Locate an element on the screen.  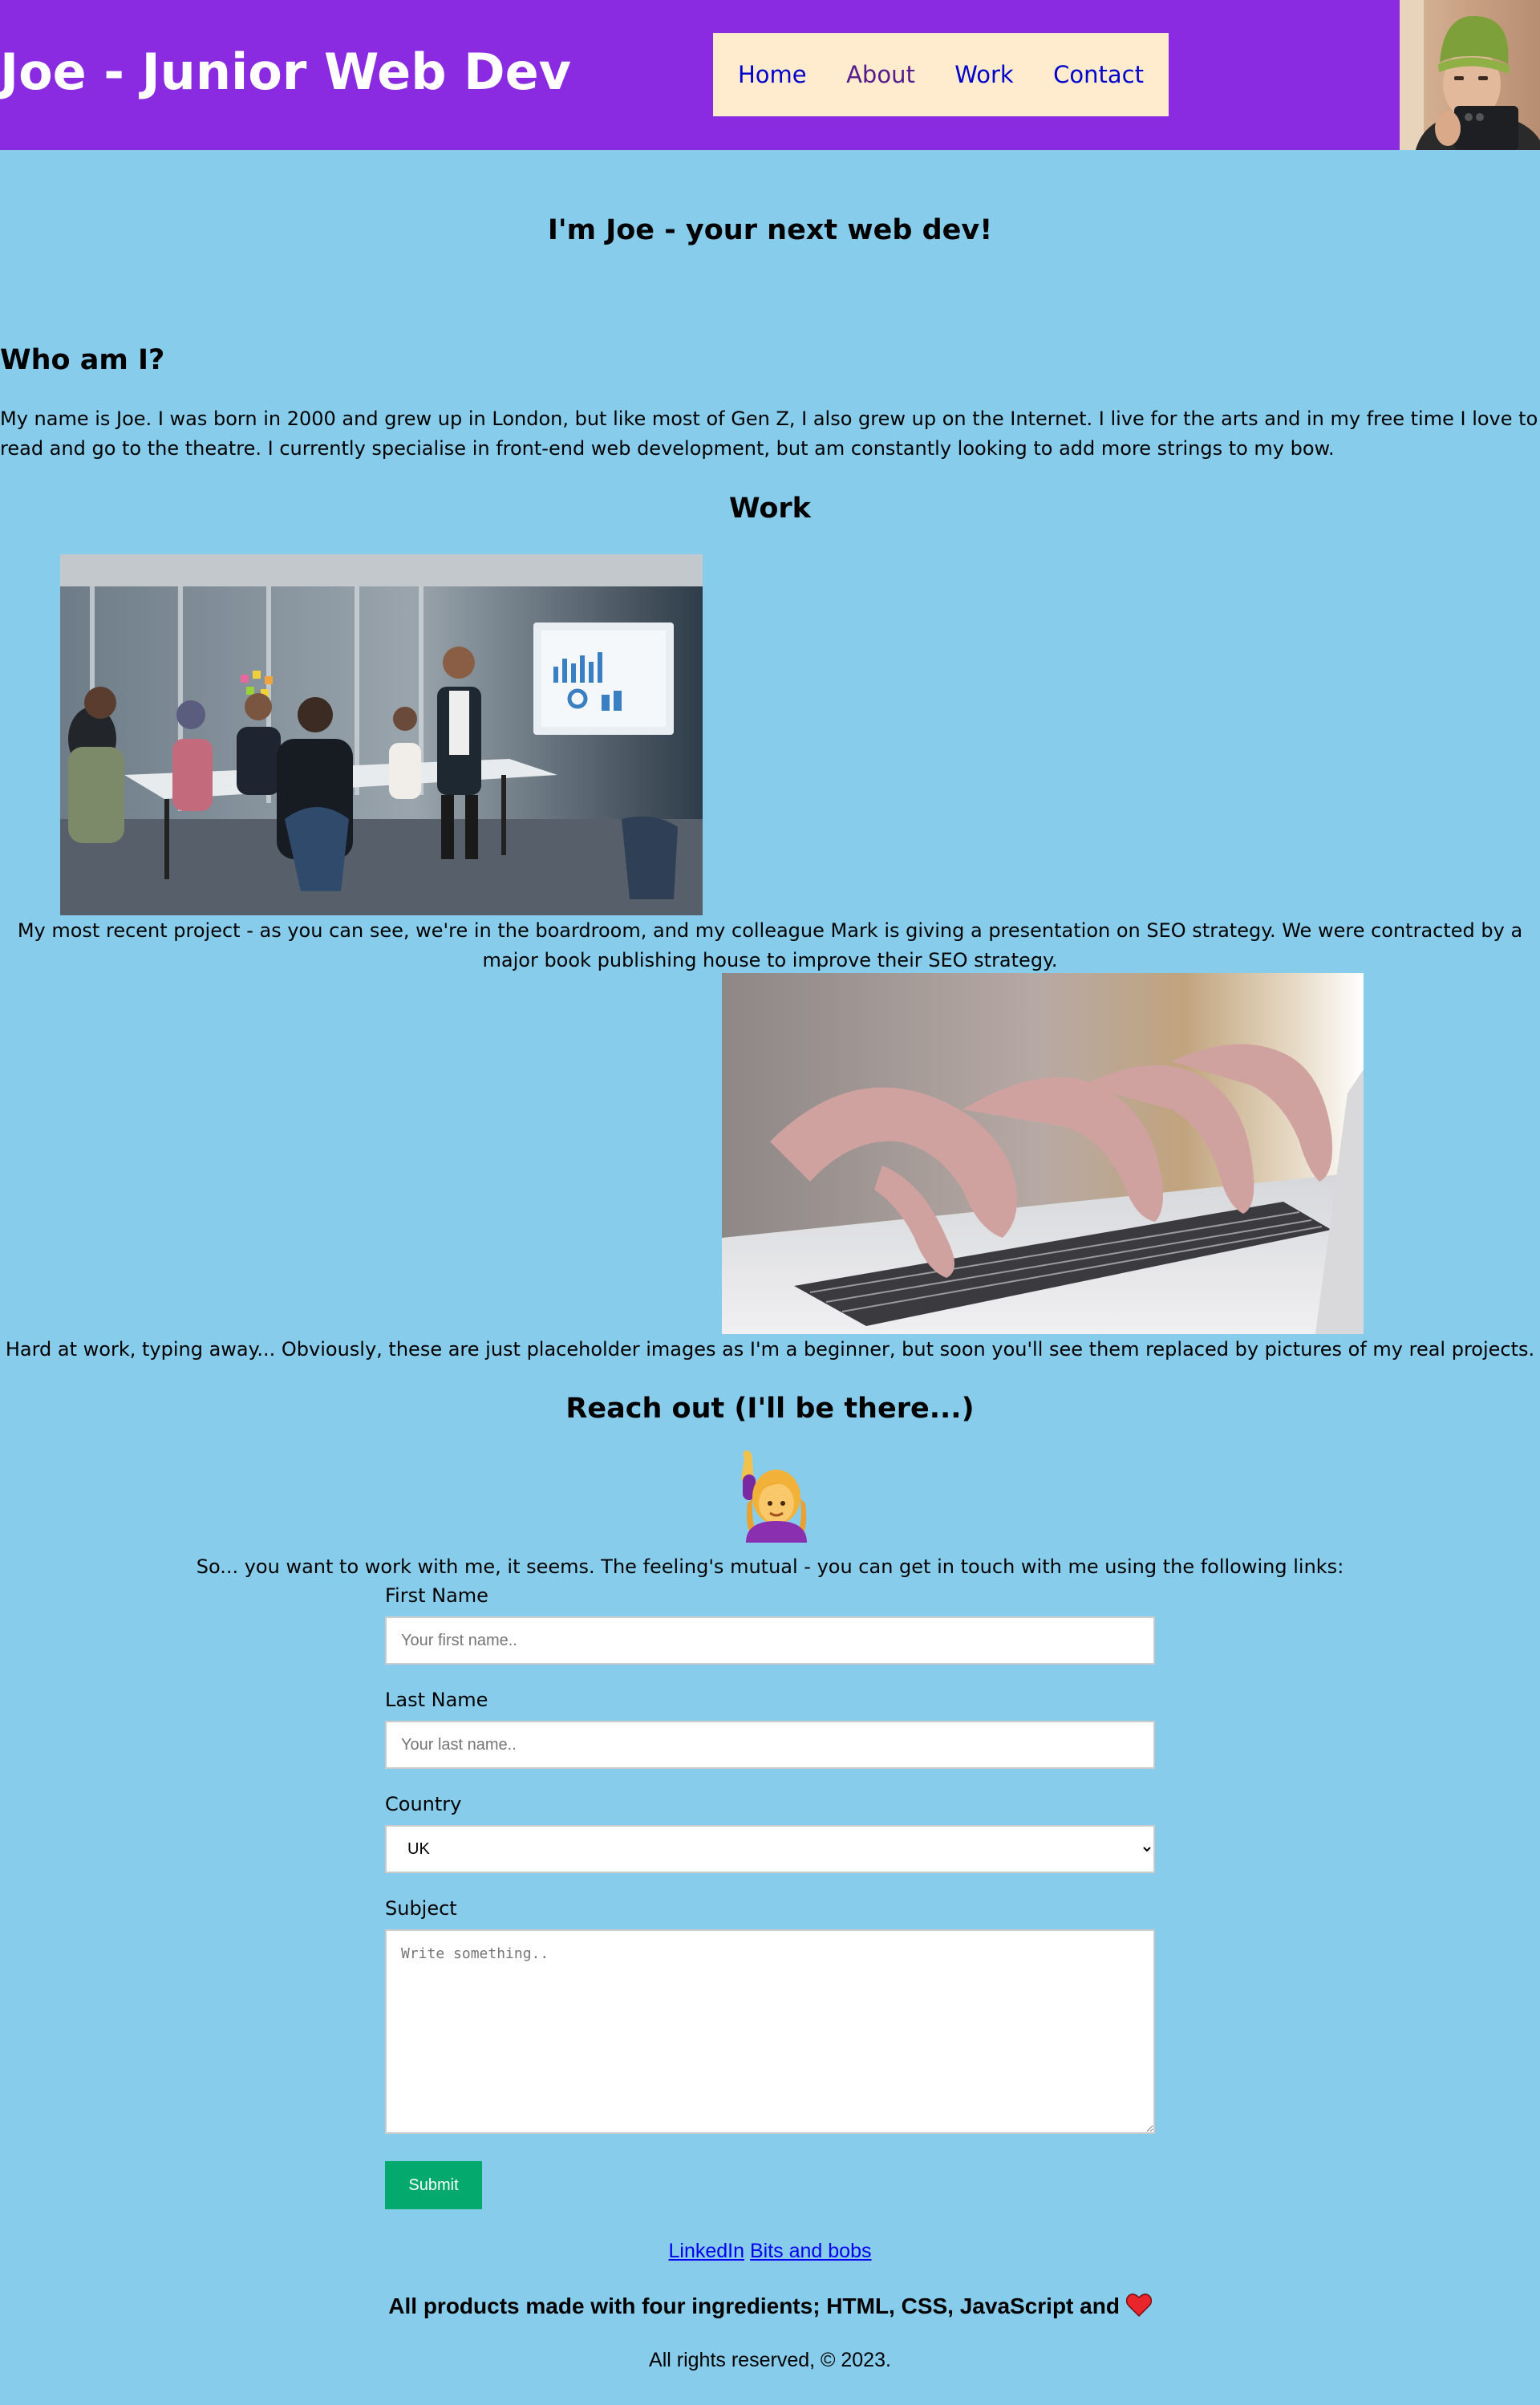
country-select: UK is located at coordinates (770, 1849).